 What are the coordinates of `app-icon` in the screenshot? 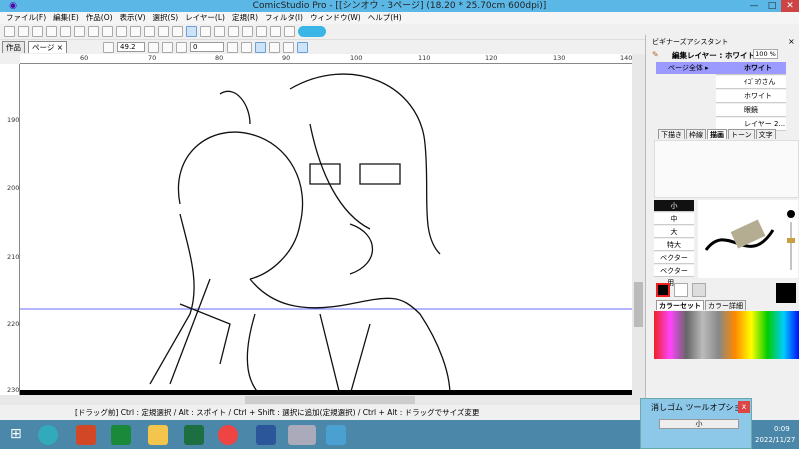 It's located at (48, 435).